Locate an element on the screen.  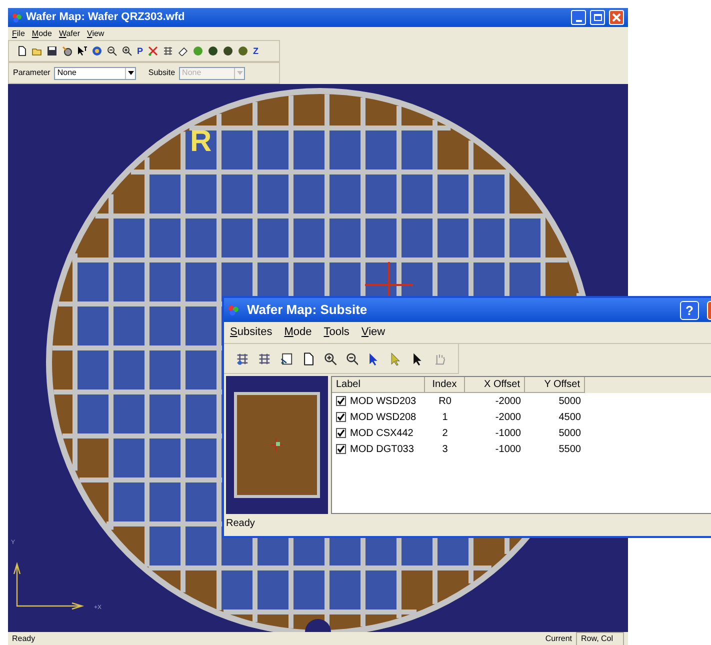
status-text: Ready is located at coordinates (240, 524).